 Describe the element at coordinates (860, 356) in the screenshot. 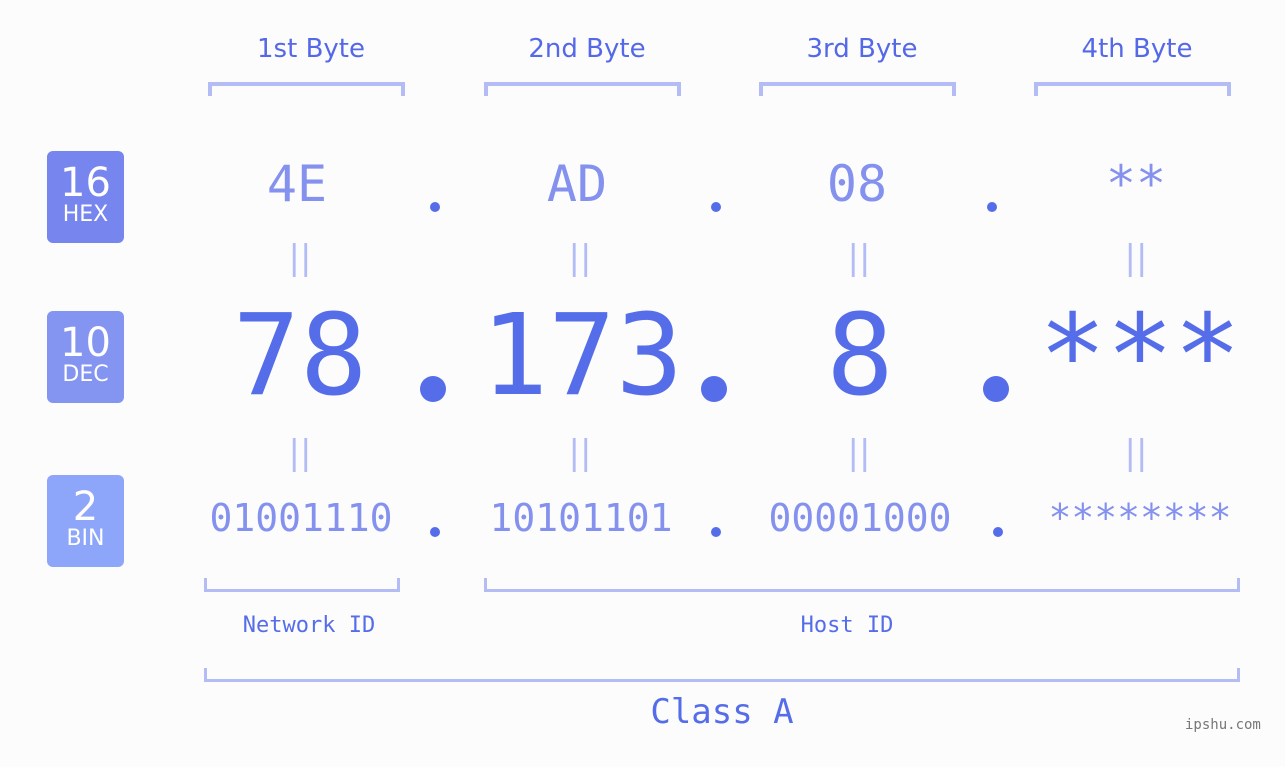

I see `dec-value-3: 8` at that location.